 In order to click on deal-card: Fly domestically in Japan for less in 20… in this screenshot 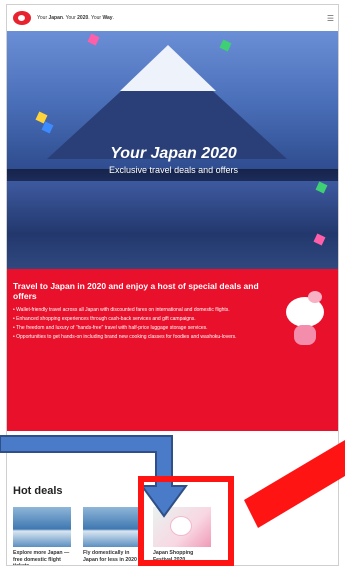, I will do `click(112, 535)`.